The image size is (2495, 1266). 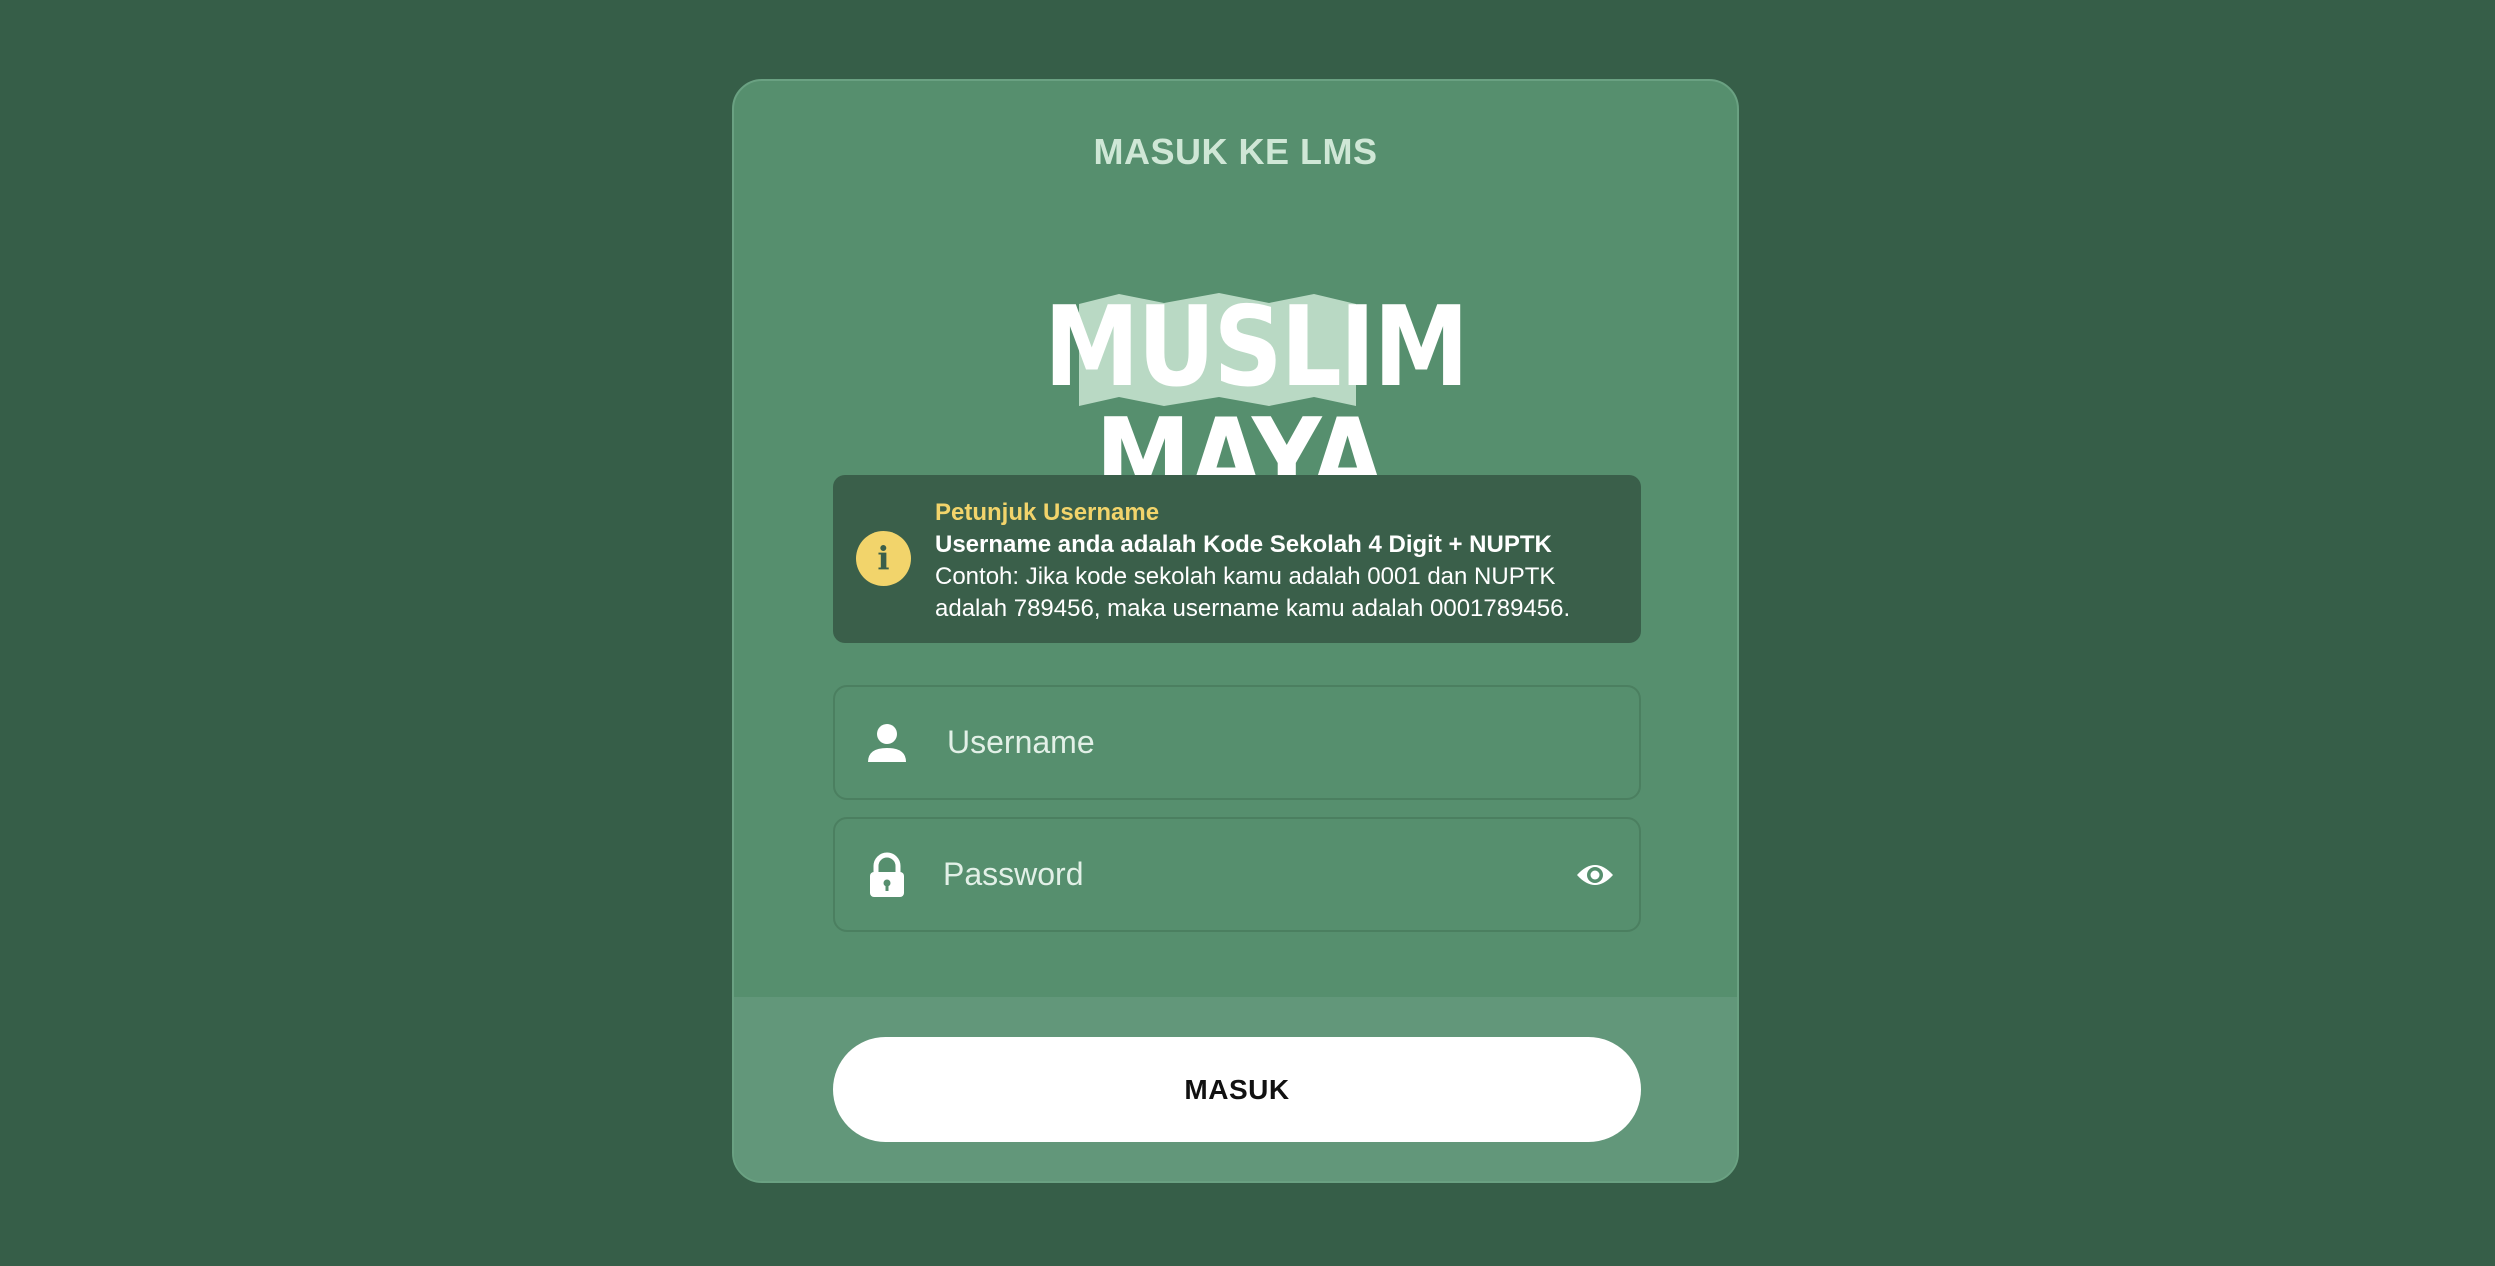 I want to click on page-title: MASUK KE LMS, so click(x=1235, y=151).